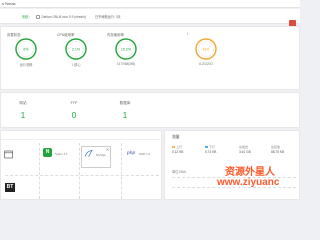  Describe the element at coordinates (244, 147) in the screenshot. I see `total-sent-label: 总发送` at that location.